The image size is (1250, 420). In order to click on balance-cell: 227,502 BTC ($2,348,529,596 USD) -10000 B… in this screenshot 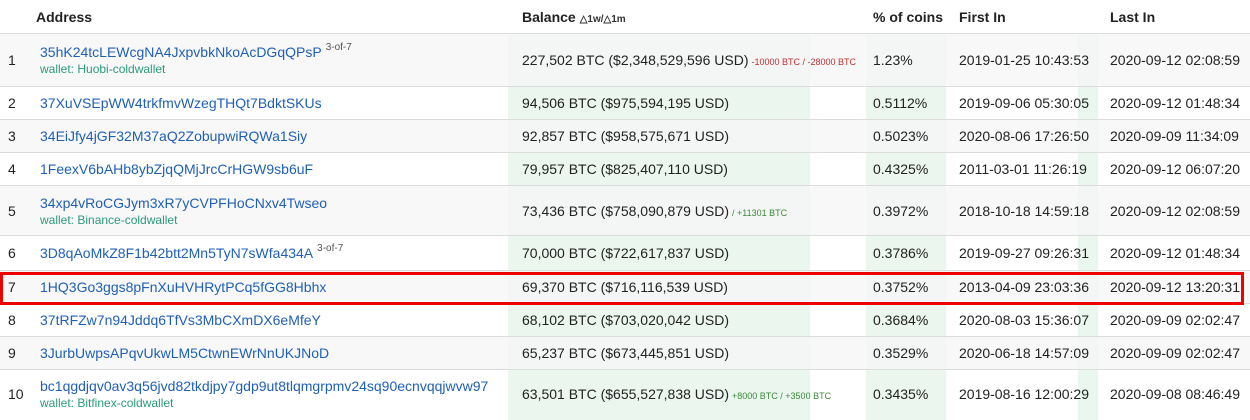, I will do `click(691, 60)`.